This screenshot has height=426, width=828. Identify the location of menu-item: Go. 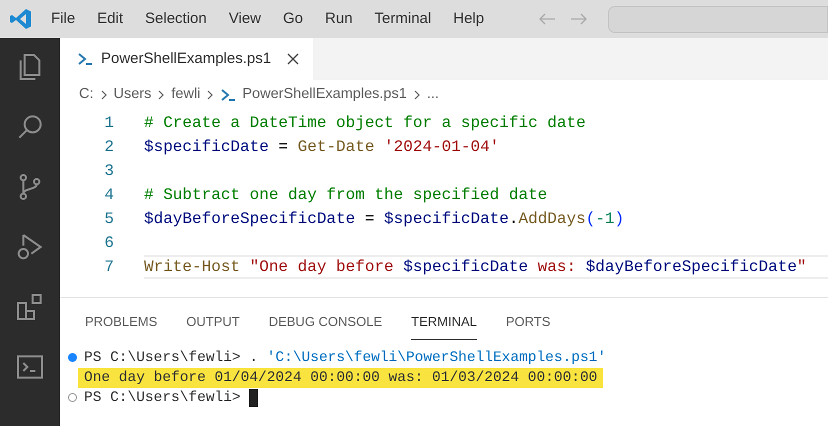
(293, 19).